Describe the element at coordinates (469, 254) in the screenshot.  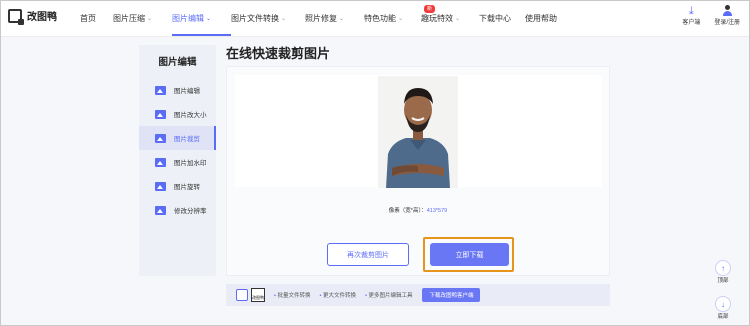
I see `download-button: 立即下载` at that location.